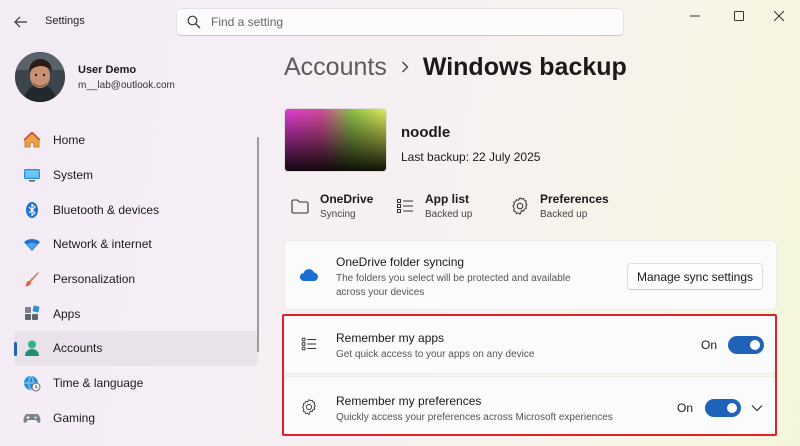 The width and height of the screenshot is (800, 446). What do you see at coordinates (69, 140) in the screenshot?
I see `sidebar-item-label: Home` at bounding box center [69, 140].